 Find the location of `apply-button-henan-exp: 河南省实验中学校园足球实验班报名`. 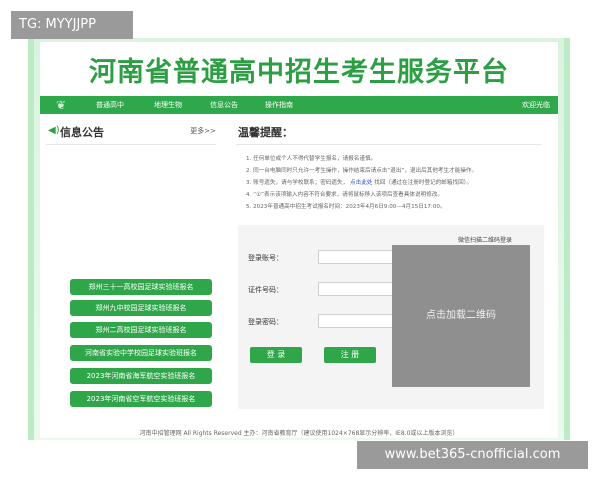

apply-button-henan-exp: 河南省实验中学校园足球实验班报名 is located at coordinates (141, 353).